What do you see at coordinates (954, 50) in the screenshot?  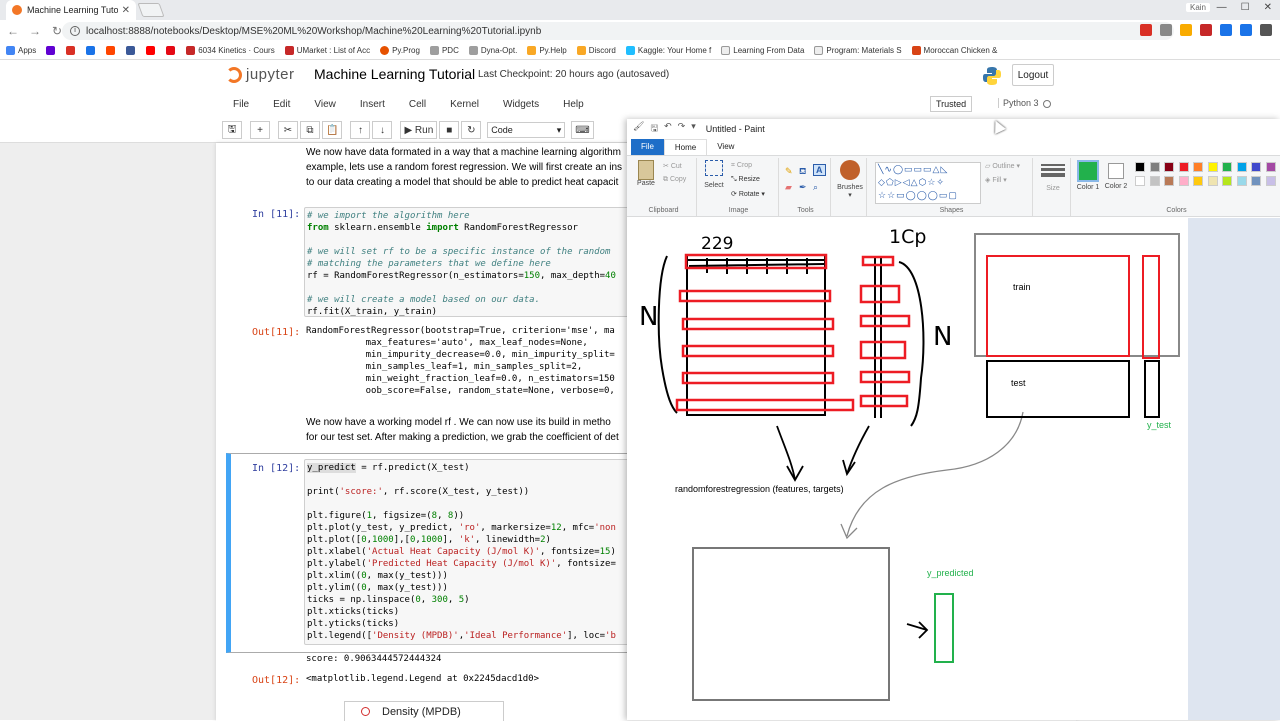 I see `bookmark-moroccan-chicken: Moroccan Chicken &` at bounding box center [954, 50].